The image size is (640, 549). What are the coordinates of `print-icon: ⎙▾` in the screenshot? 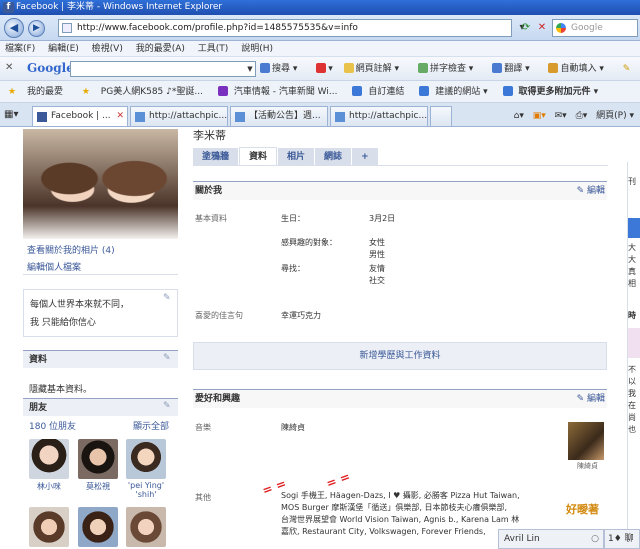 It's located at (582, 116).